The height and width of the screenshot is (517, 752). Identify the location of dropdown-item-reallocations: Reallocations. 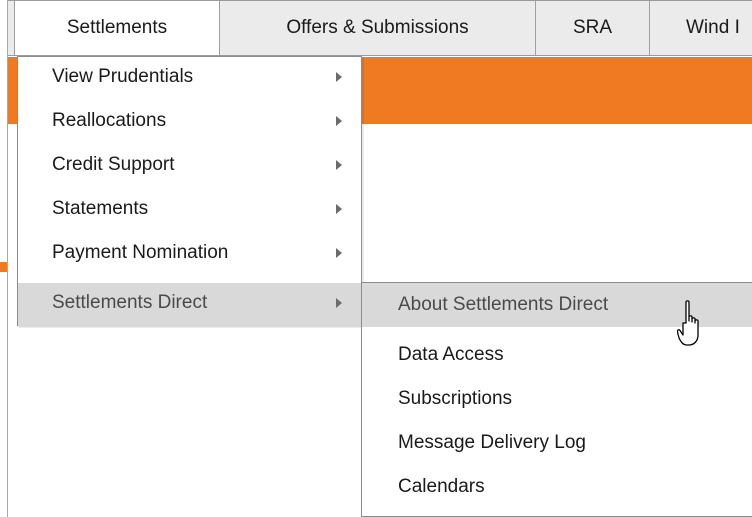
(189, 123).